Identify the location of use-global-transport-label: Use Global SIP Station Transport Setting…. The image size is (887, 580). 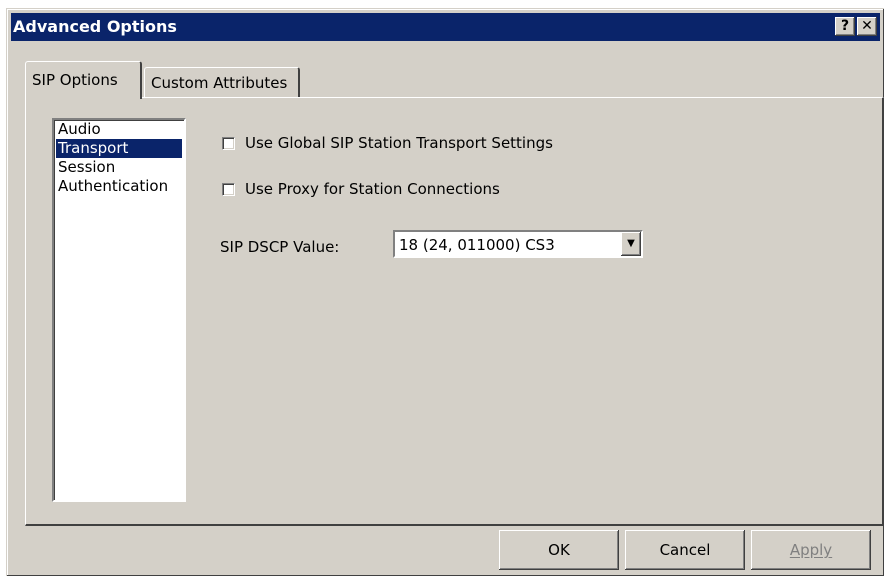
(399, 143).